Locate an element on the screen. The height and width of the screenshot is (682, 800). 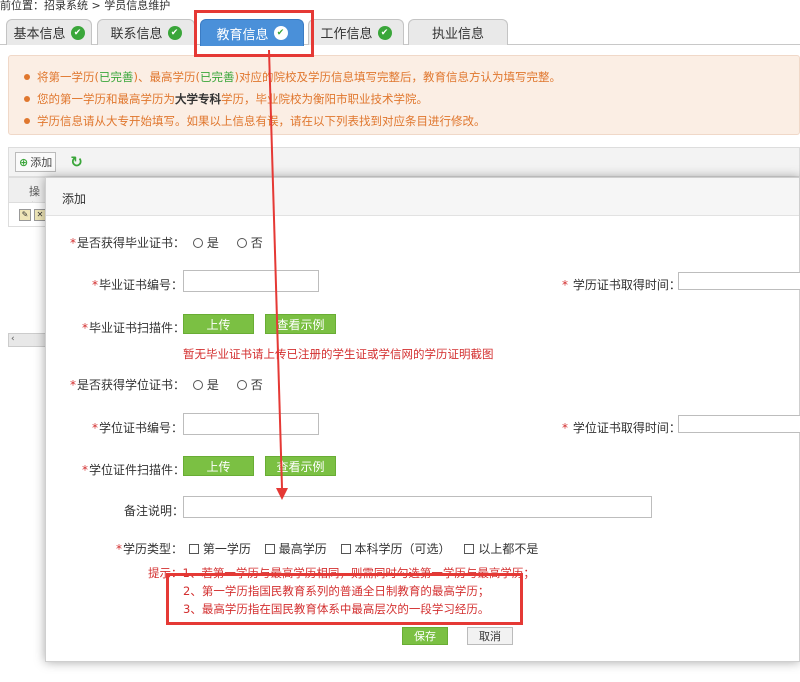
checkbox-none-label: 以上都不是 is located at coordinates (508, 549).